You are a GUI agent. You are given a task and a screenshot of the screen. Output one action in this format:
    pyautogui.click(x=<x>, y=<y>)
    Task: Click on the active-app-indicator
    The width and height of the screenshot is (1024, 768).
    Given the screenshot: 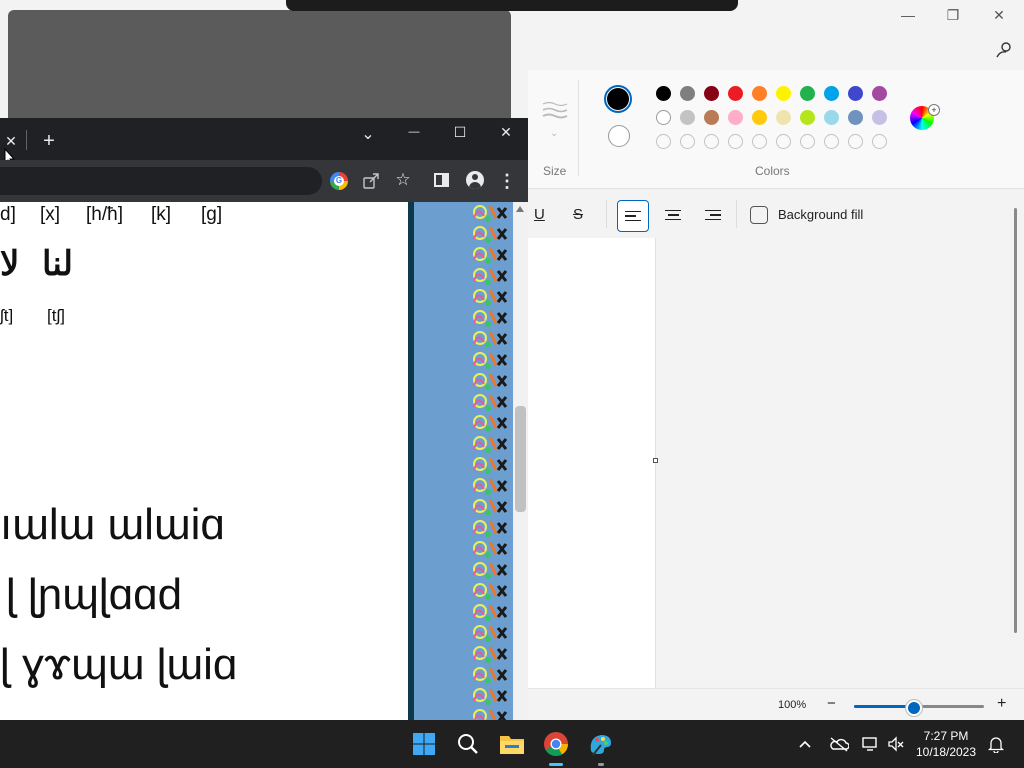 What is the action you would take?
    pyautogui.click(x=556, y=764)
    